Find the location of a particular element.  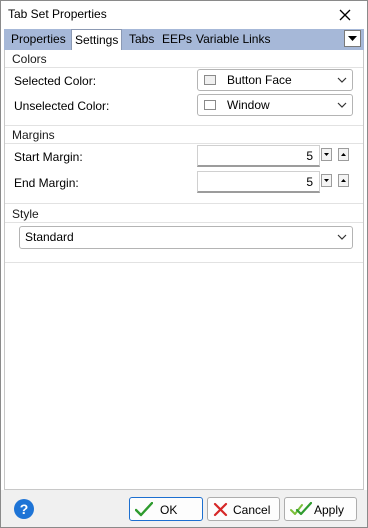

tab-tabs: Tabs is located at coordinates (141, 39).